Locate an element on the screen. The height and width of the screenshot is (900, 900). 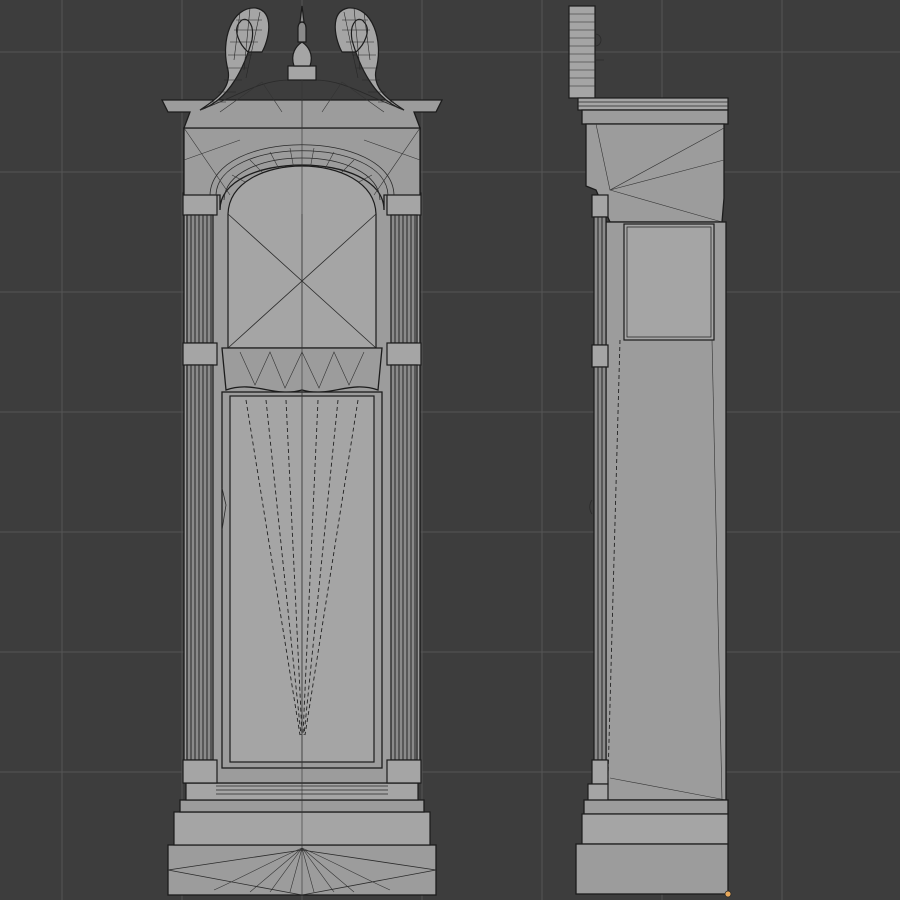
front-right-column is located at coordinates (404, 488).